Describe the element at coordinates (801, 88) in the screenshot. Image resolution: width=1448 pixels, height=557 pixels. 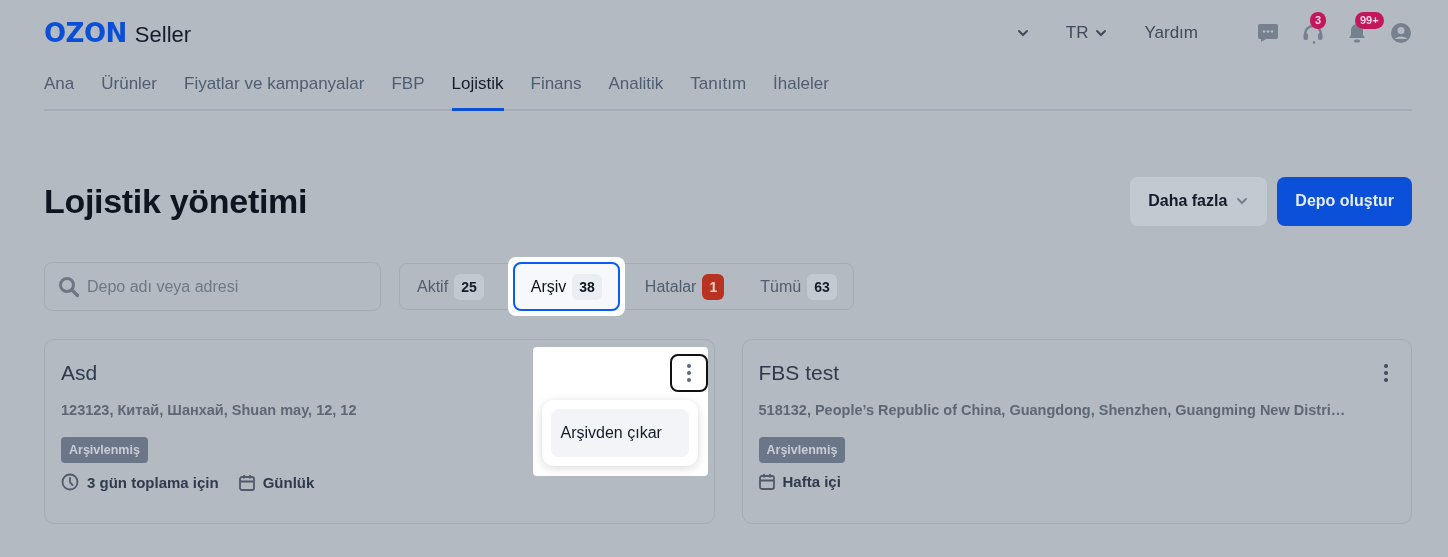
I see `nav-tab: İhaleler` at that location.